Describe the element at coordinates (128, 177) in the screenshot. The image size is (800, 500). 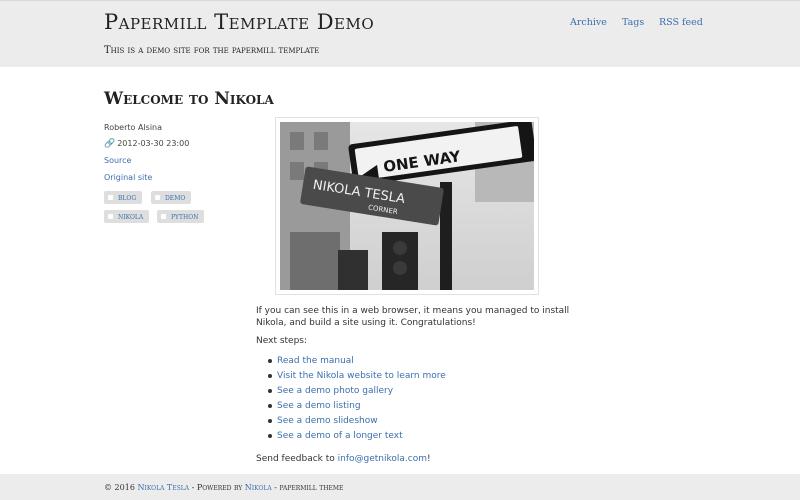
I see `original-site-link: Original site` at that location.